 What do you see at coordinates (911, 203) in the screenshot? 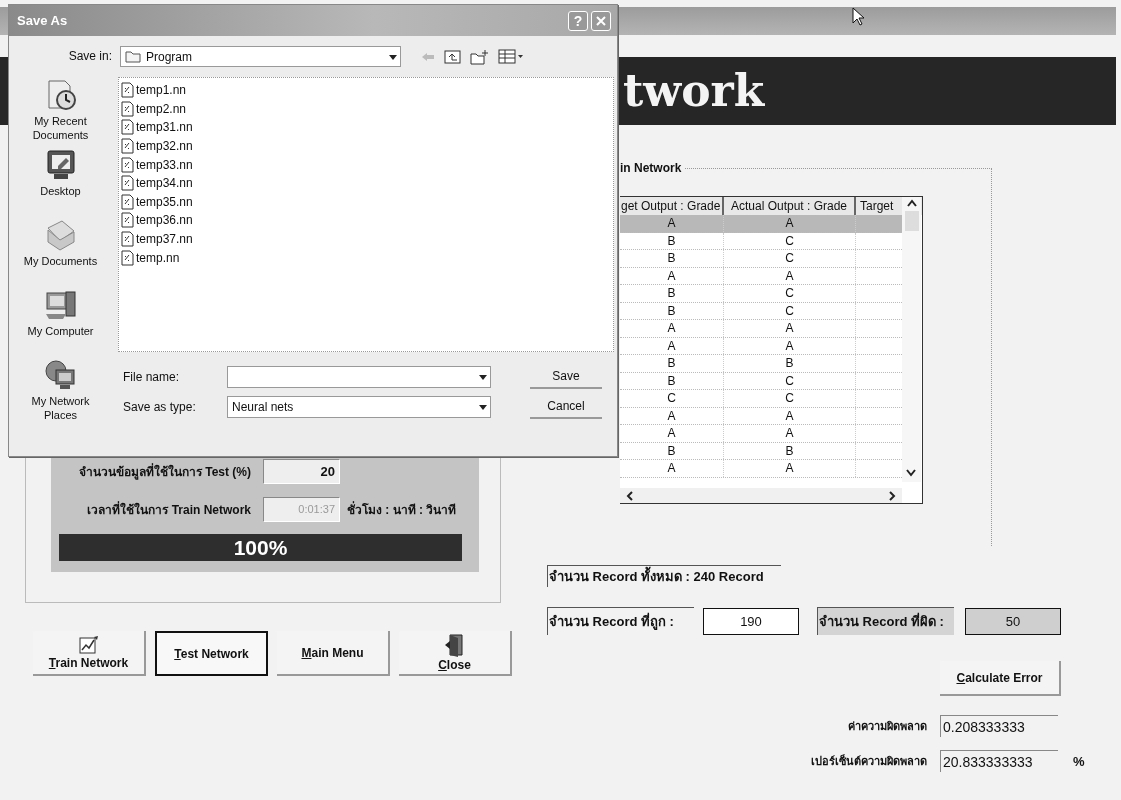
I see `scroll-up-icon` at bounding box center [911, 203].